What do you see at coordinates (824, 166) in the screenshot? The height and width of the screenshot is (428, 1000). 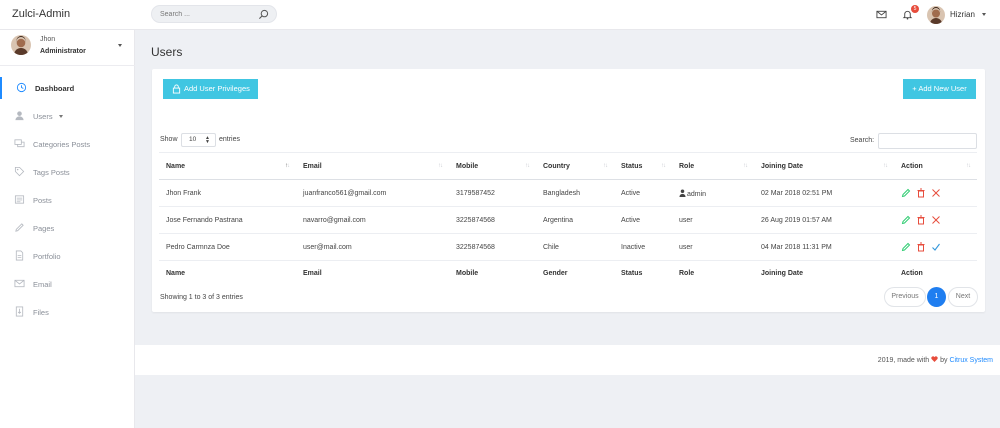 I see `column-header-joining-date: Joining Date ↑↓` at bounding box center [824, 166].